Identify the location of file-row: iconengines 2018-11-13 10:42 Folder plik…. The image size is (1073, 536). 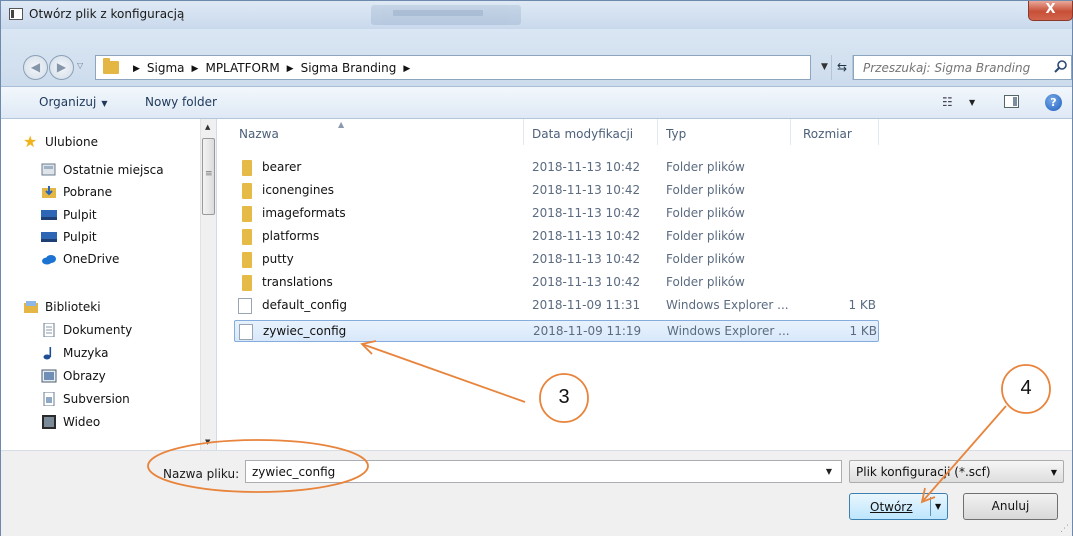
(556, 191).